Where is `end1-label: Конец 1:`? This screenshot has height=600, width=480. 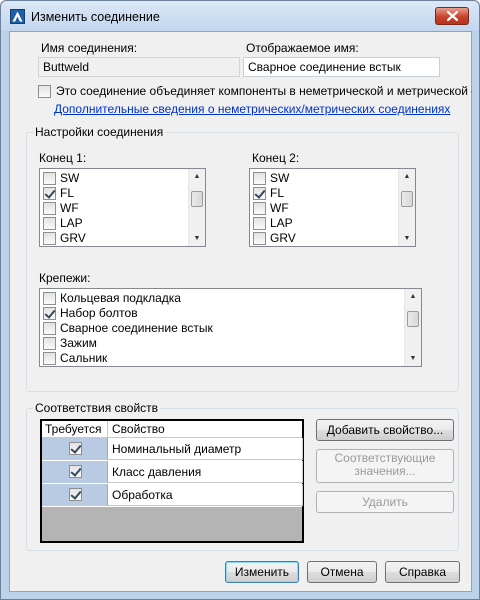 end1-label: Конец 1: is located at coordinates (63, 158).